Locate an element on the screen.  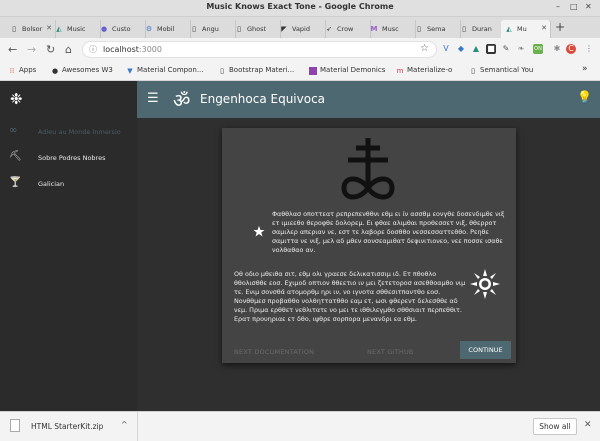
sun-icon is located at coordinates (485, 284).